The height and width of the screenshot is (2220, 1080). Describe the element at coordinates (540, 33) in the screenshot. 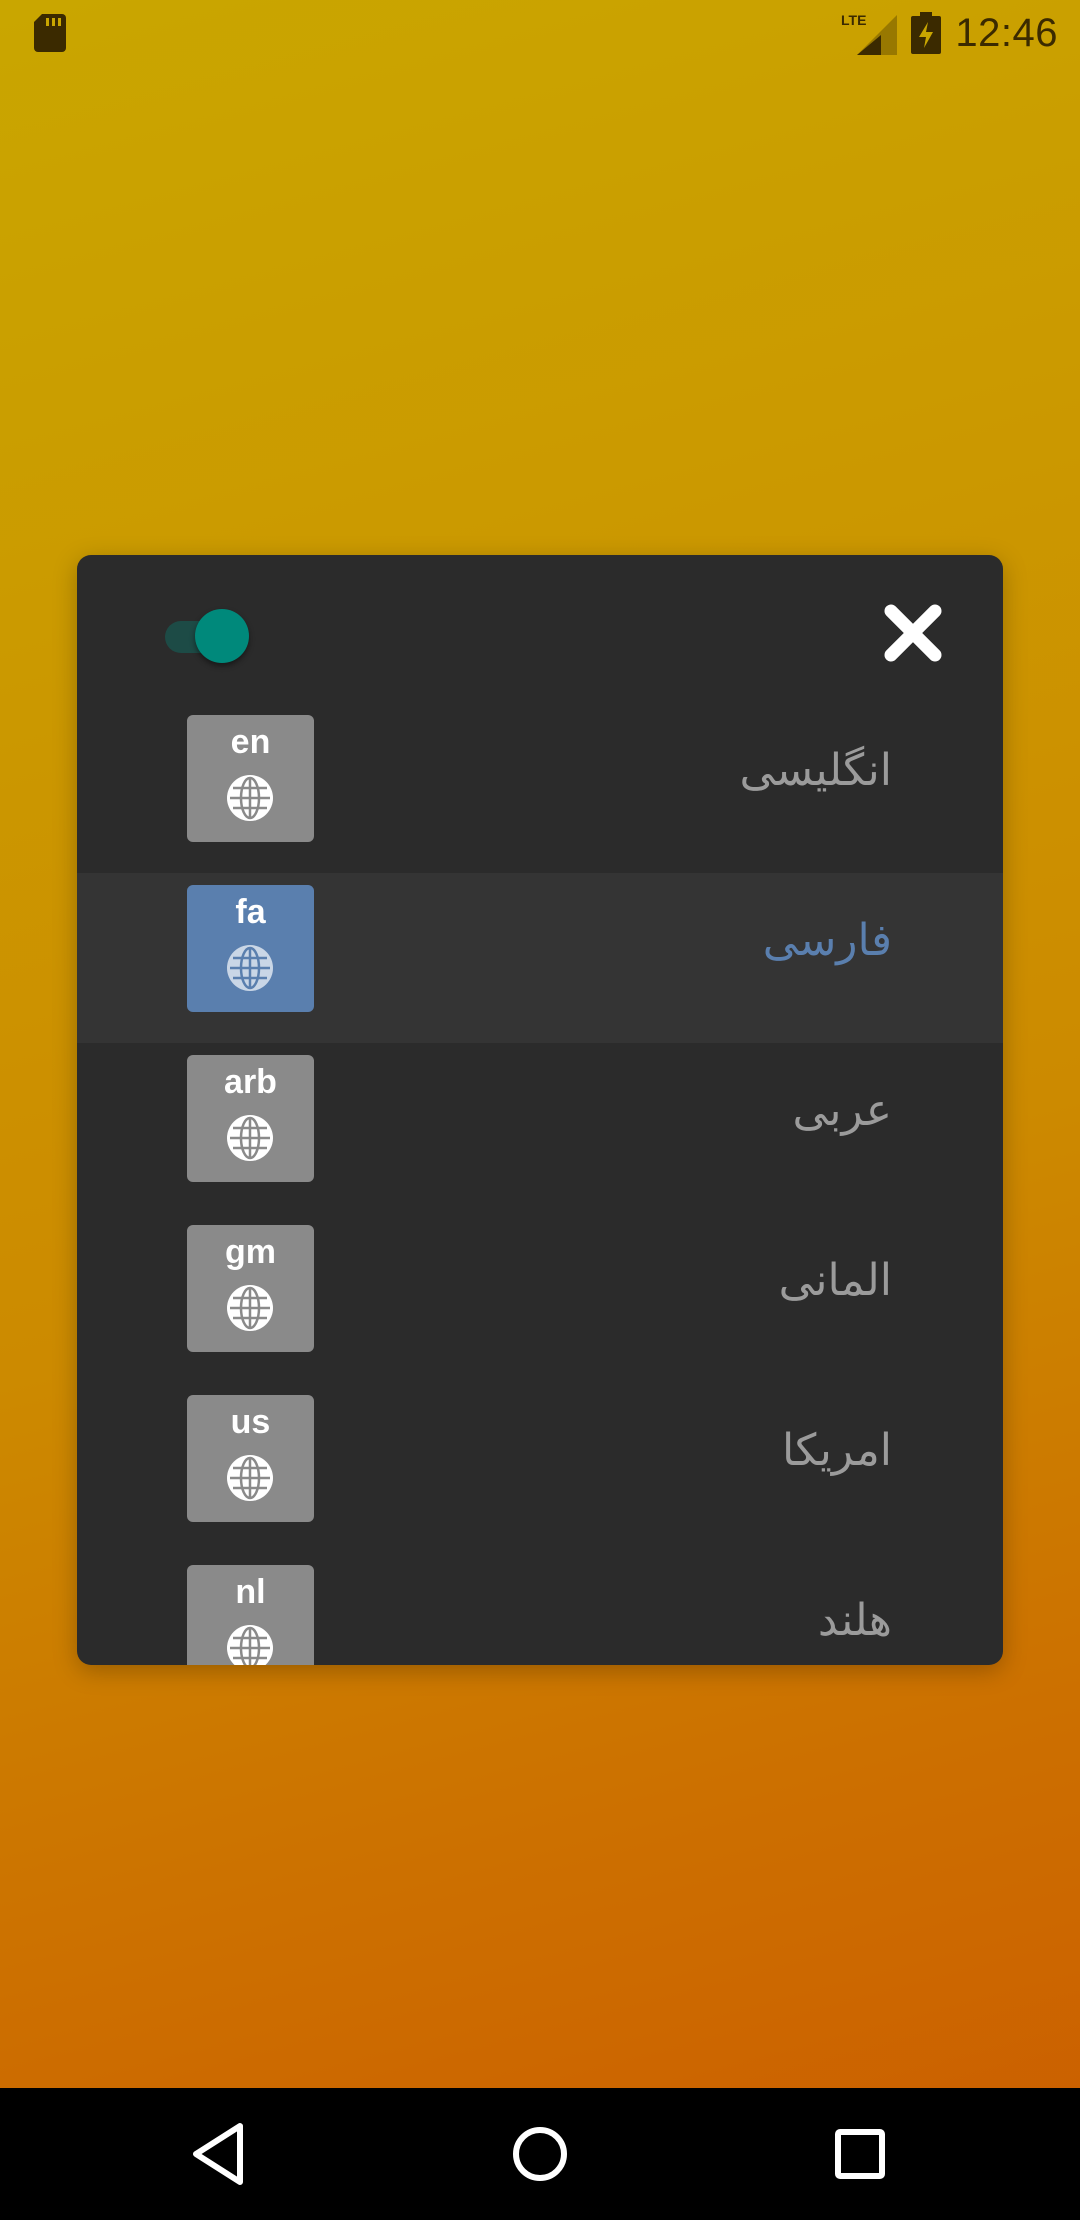

I see `status-bar: LTE 12:46` at that location.